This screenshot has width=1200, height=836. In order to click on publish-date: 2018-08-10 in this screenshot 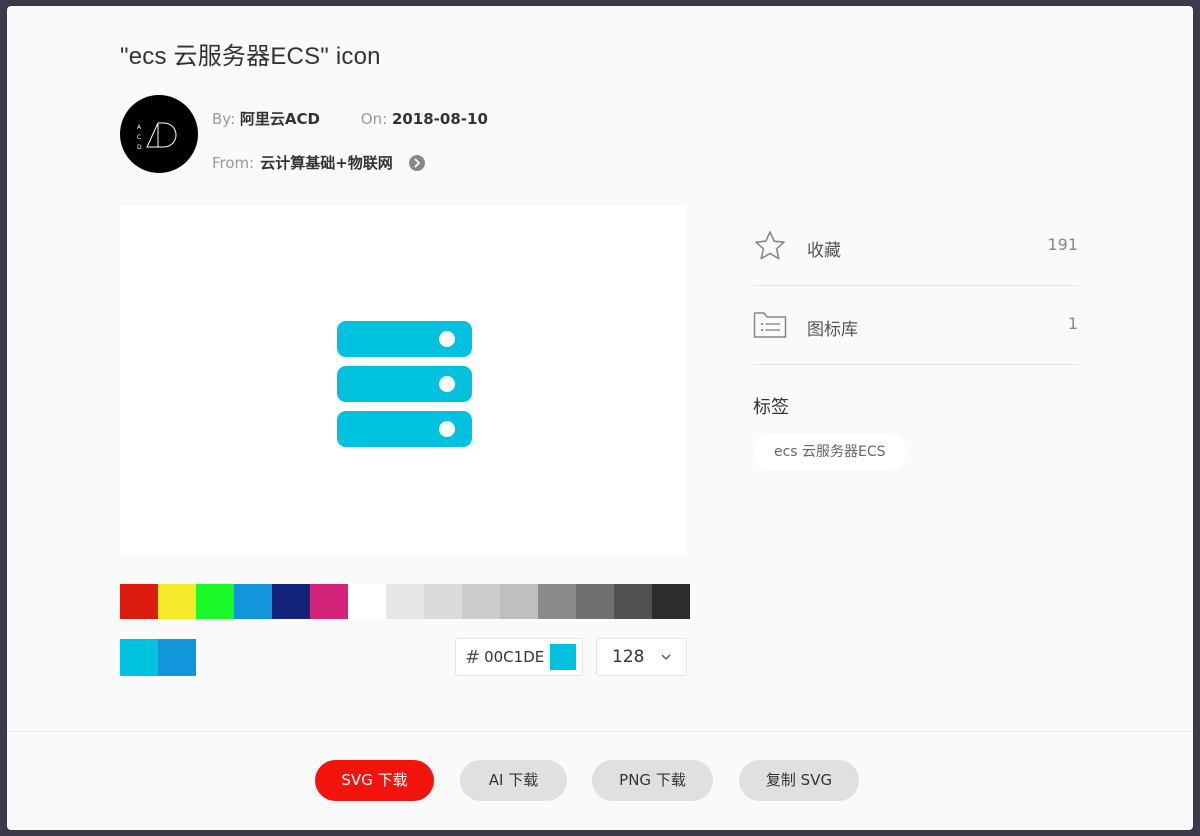, I will do `click(439, 119)`.